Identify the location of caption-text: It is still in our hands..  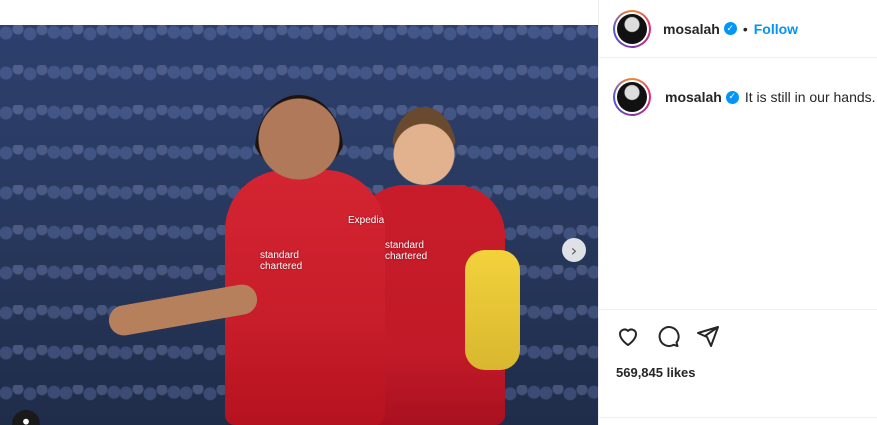
(810, 97).